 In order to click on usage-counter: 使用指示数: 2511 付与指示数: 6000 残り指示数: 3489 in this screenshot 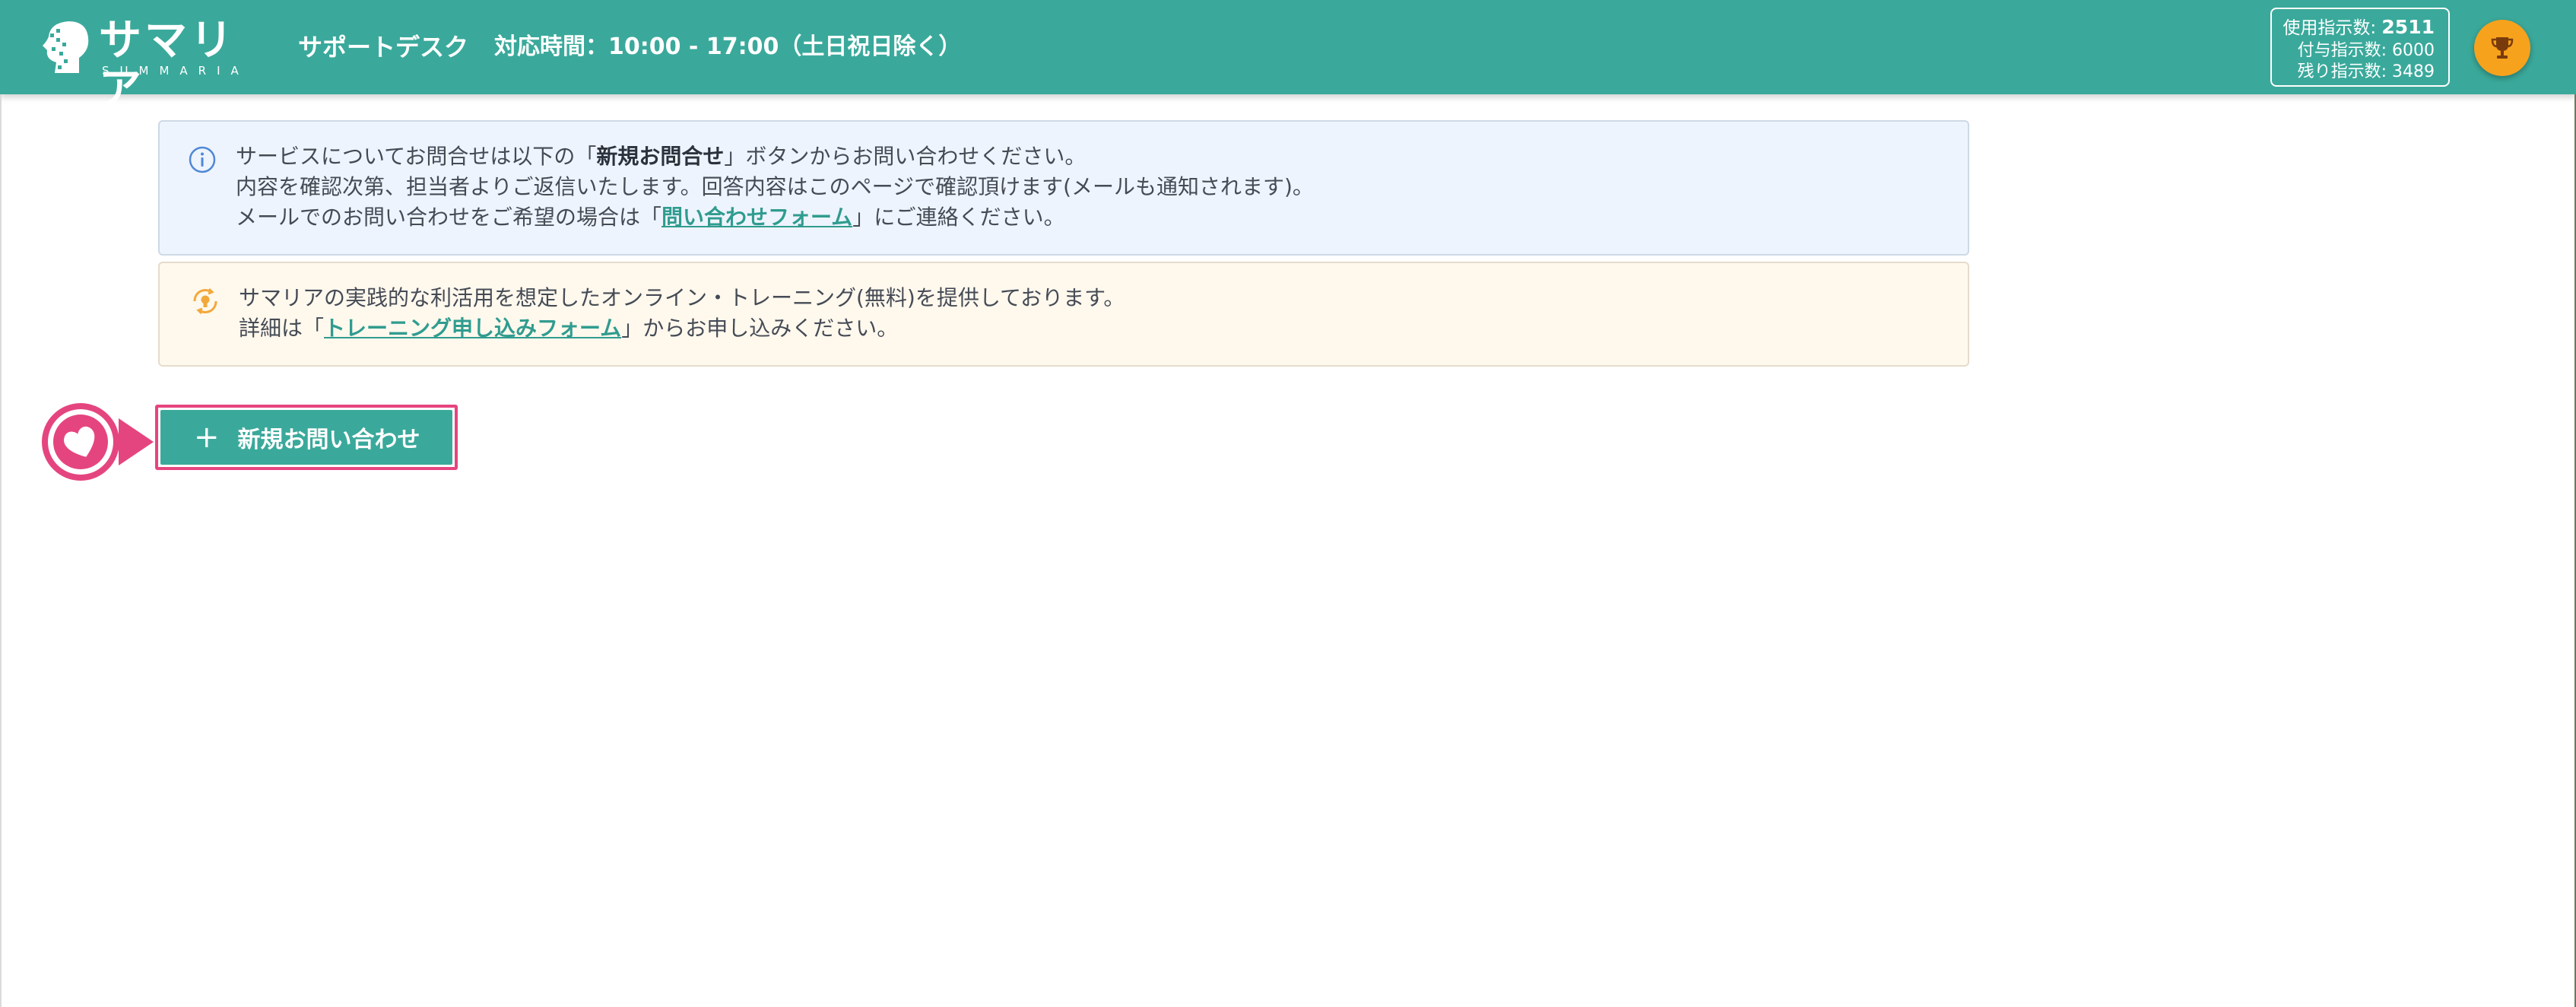, I will do `click(2360, 47)`.